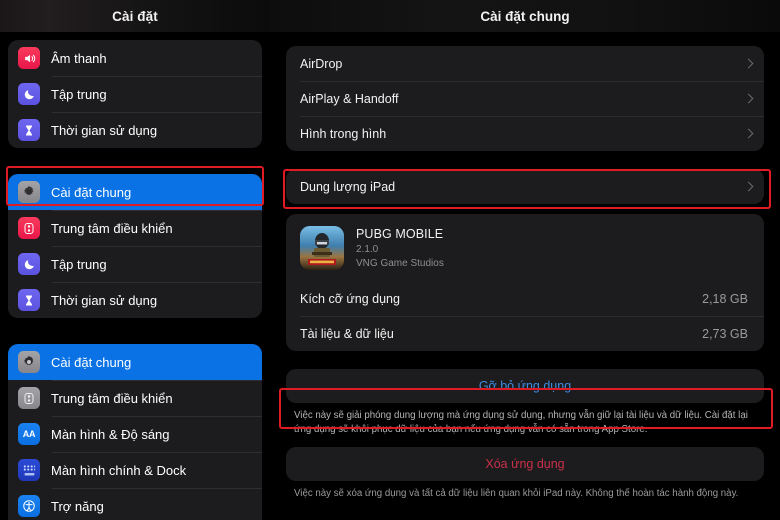  I want to click on sidebar-item-tap-trung-1: Tập trung, so click(135, 94).